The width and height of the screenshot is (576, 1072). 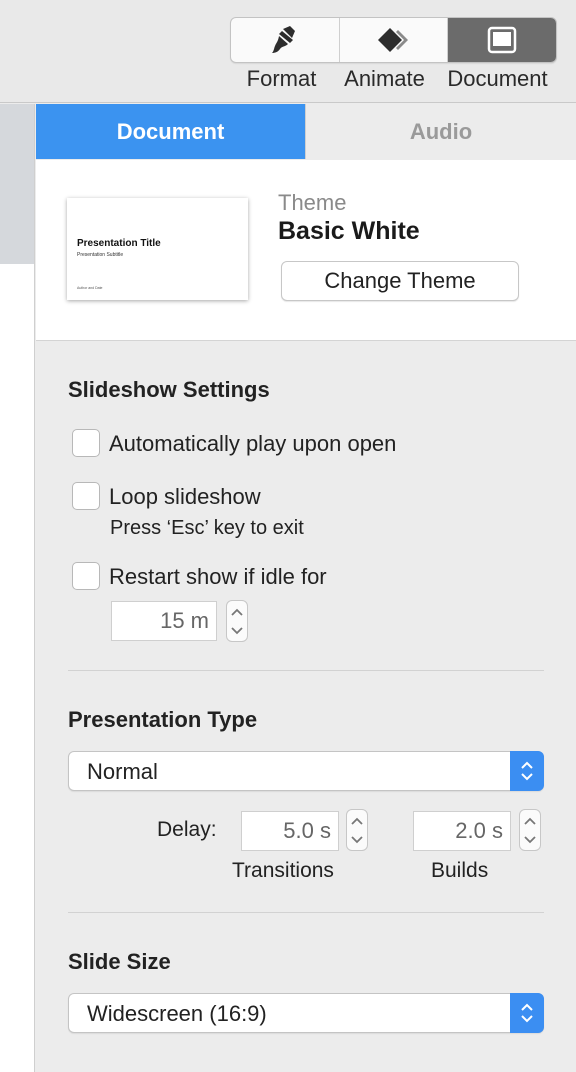 I want to click on loop-hint: Press ‘Esc’ key to exit, so click(x=207, y=528).